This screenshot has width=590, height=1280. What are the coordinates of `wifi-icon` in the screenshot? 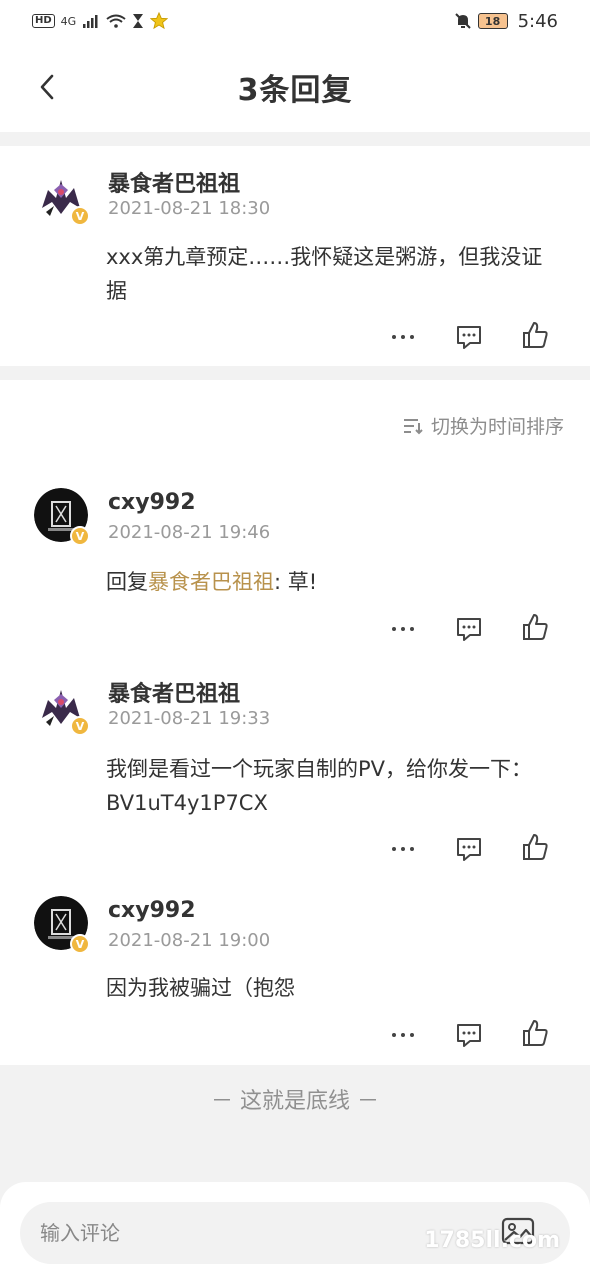 It's located at (116, 21).